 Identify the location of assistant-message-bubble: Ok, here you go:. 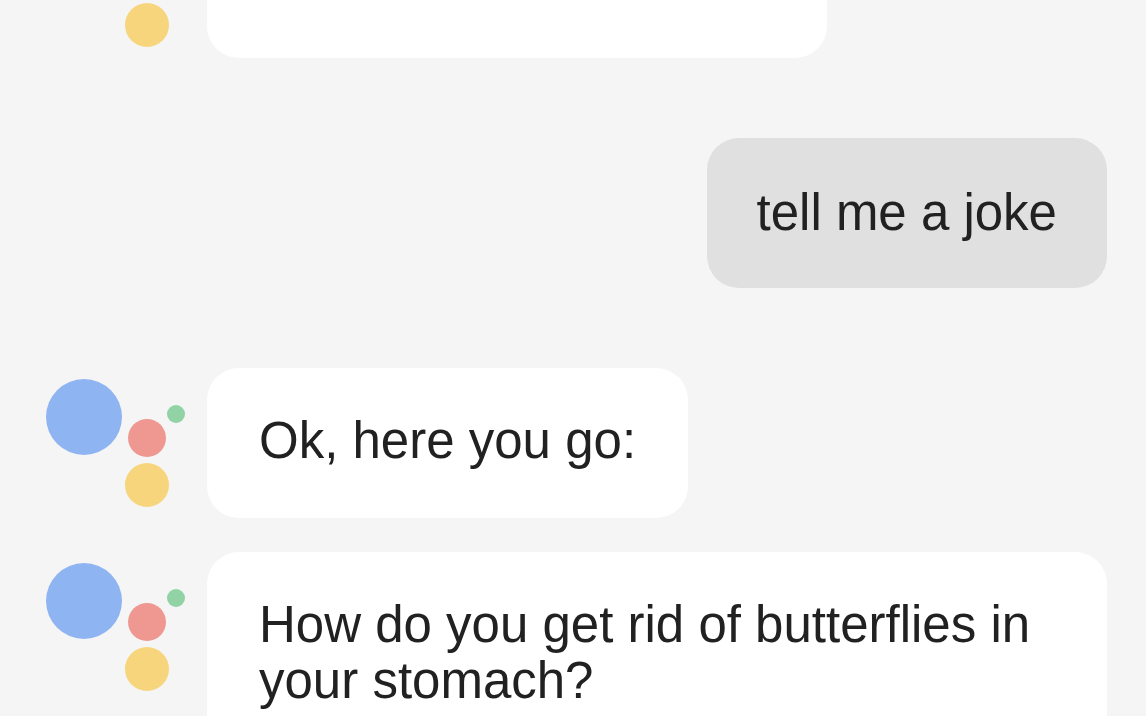
(448, 443).